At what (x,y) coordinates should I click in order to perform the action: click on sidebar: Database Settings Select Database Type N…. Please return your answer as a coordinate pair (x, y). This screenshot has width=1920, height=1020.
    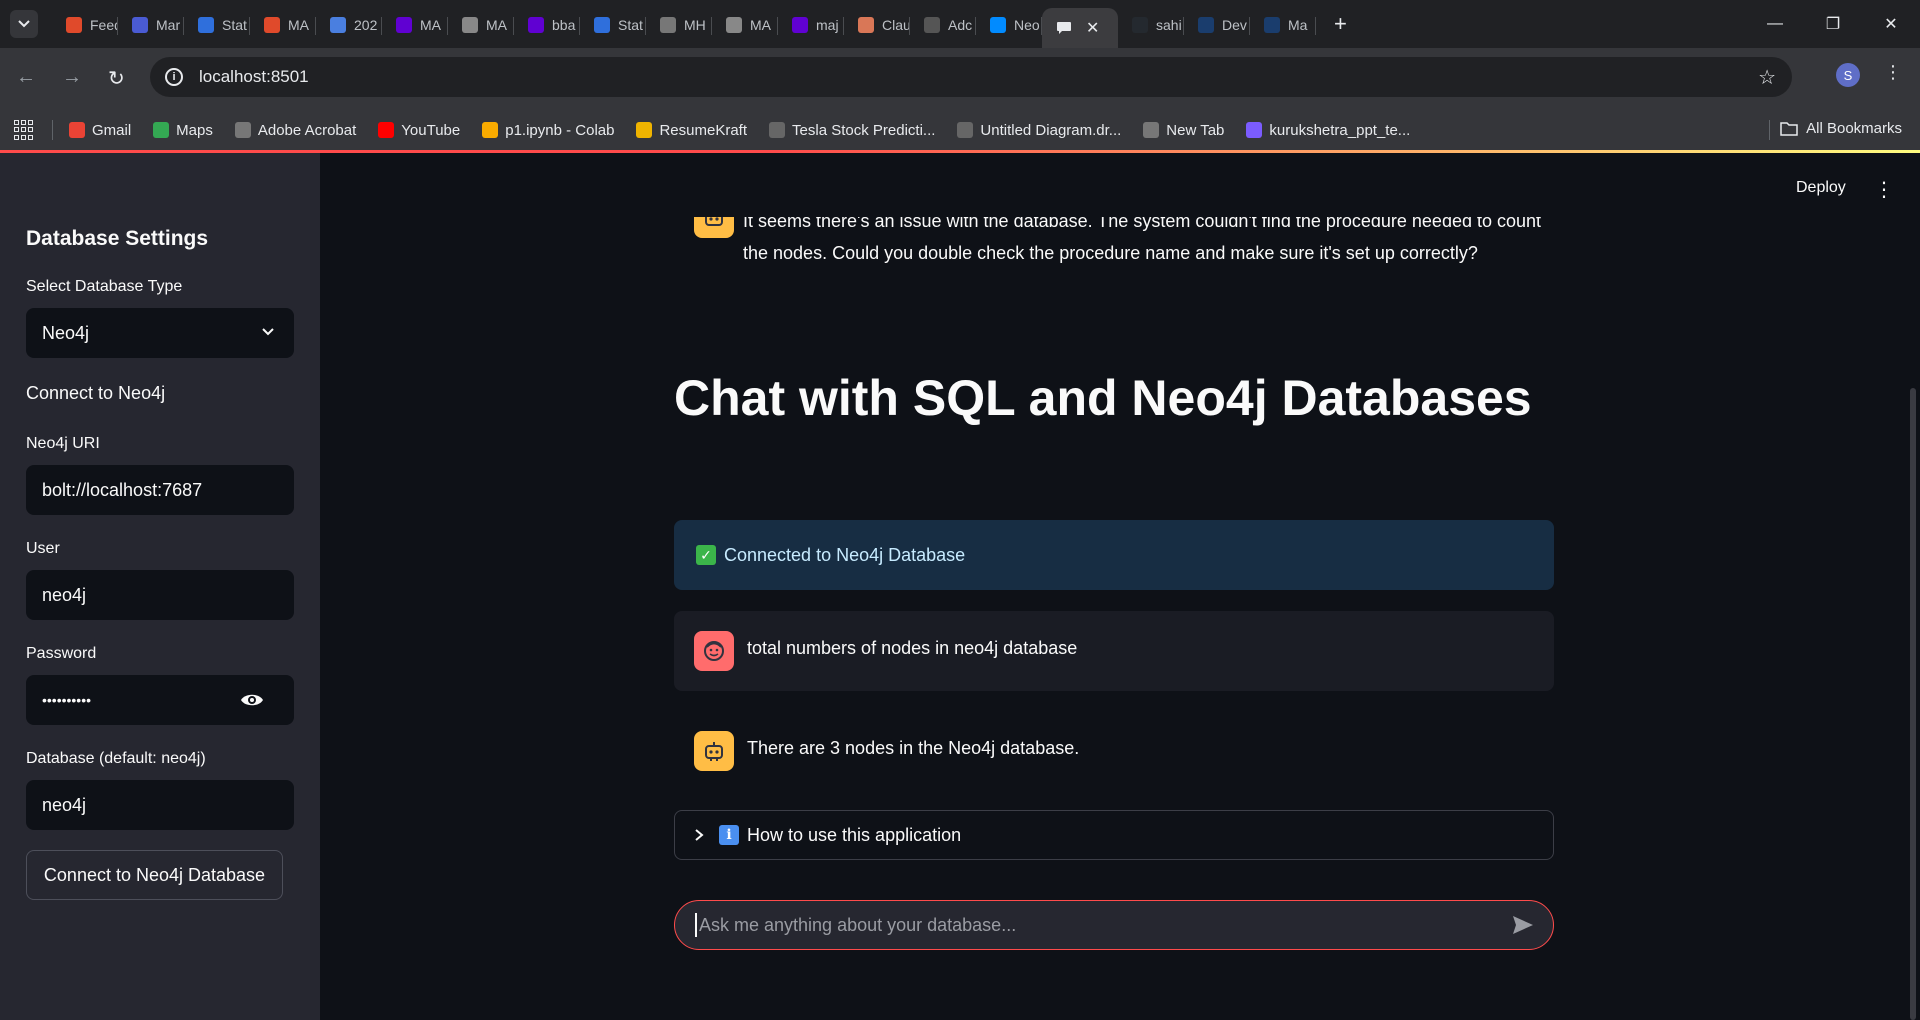
    Looking at the image, I should click on (160, 586).